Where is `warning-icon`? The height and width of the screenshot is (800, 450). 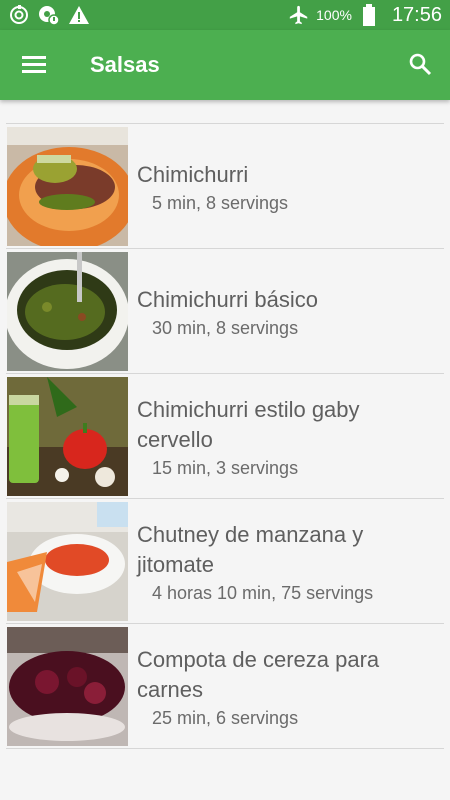 warning-icon is located at coordinates (79, 15).